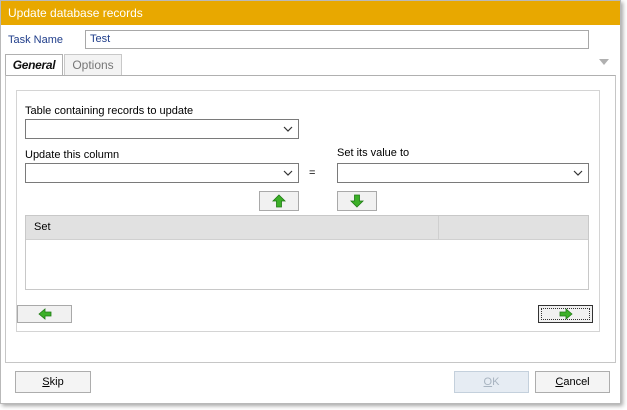  I want to click on arrow-right-icon, so click(566, 314).